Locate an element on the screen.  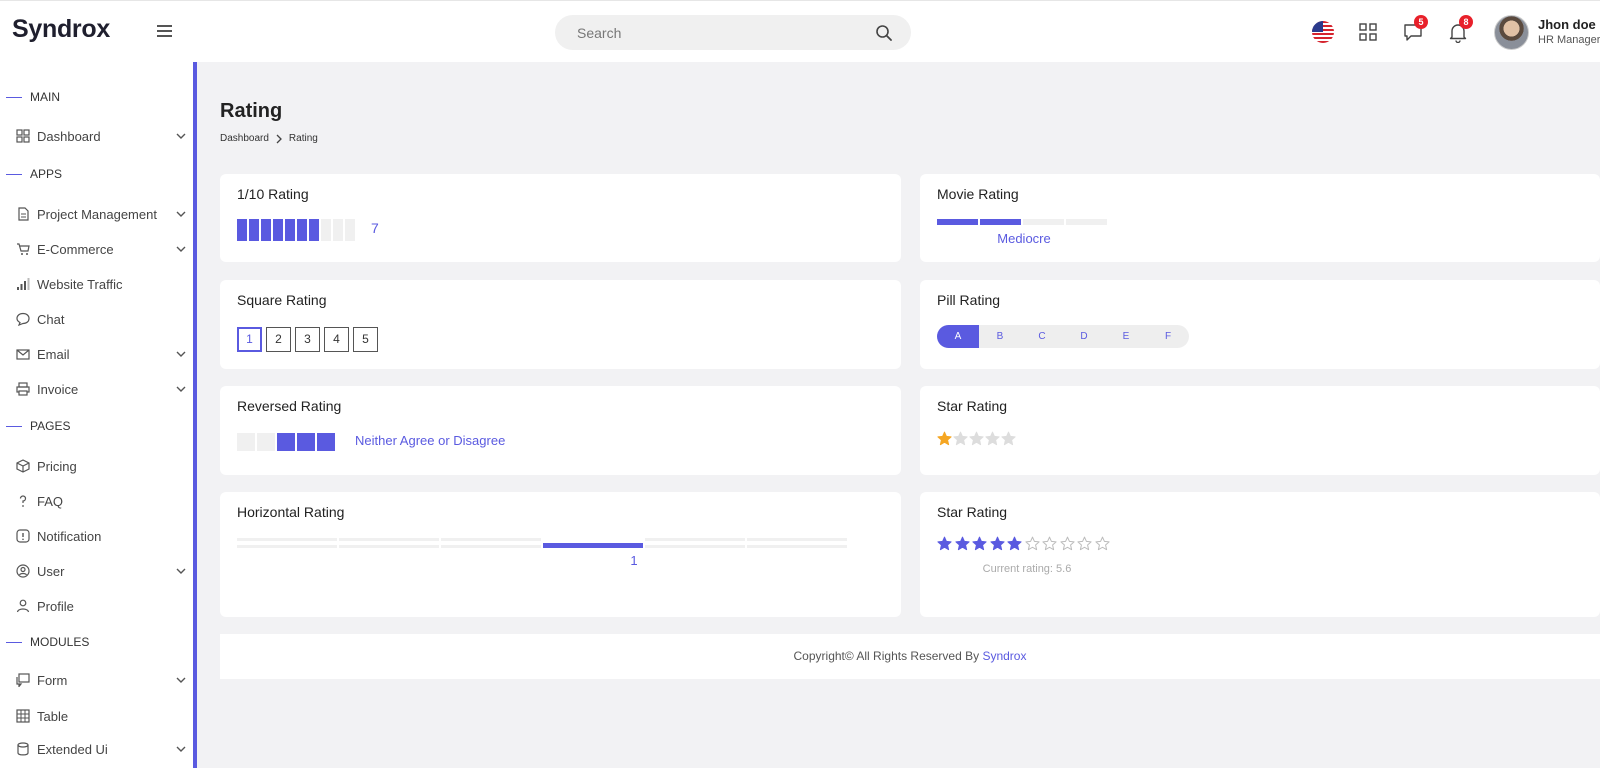
reversed-rating-label: Neither Agree or Disagree is located at coordinates (430, 440).